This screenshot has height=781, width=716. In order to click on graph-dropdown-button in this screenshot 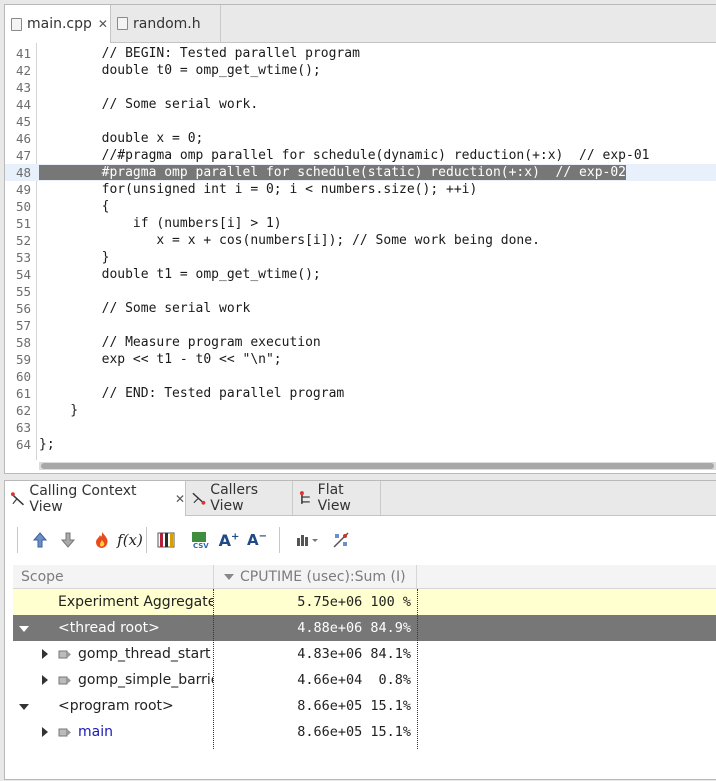, I will do `click(308, 540)`.